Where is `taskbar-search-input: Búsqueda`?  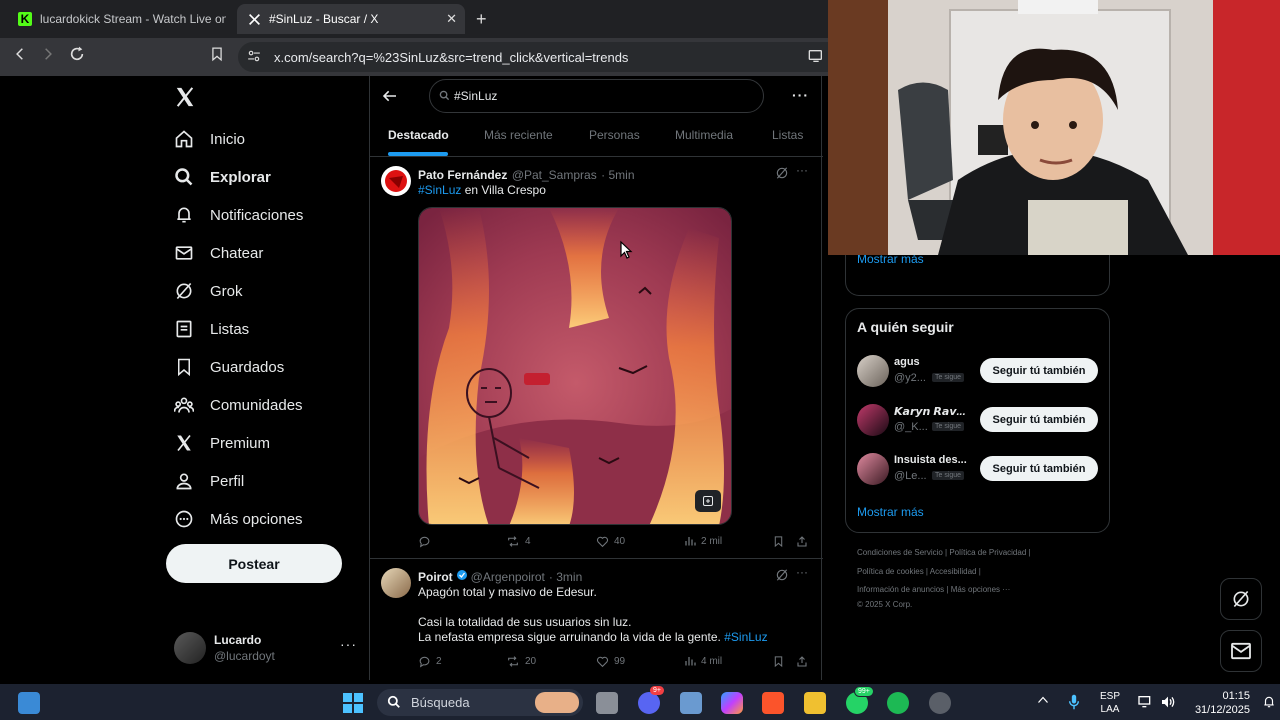
taskbar-search-input: Búsqueda is located at coordinates (480, 702).